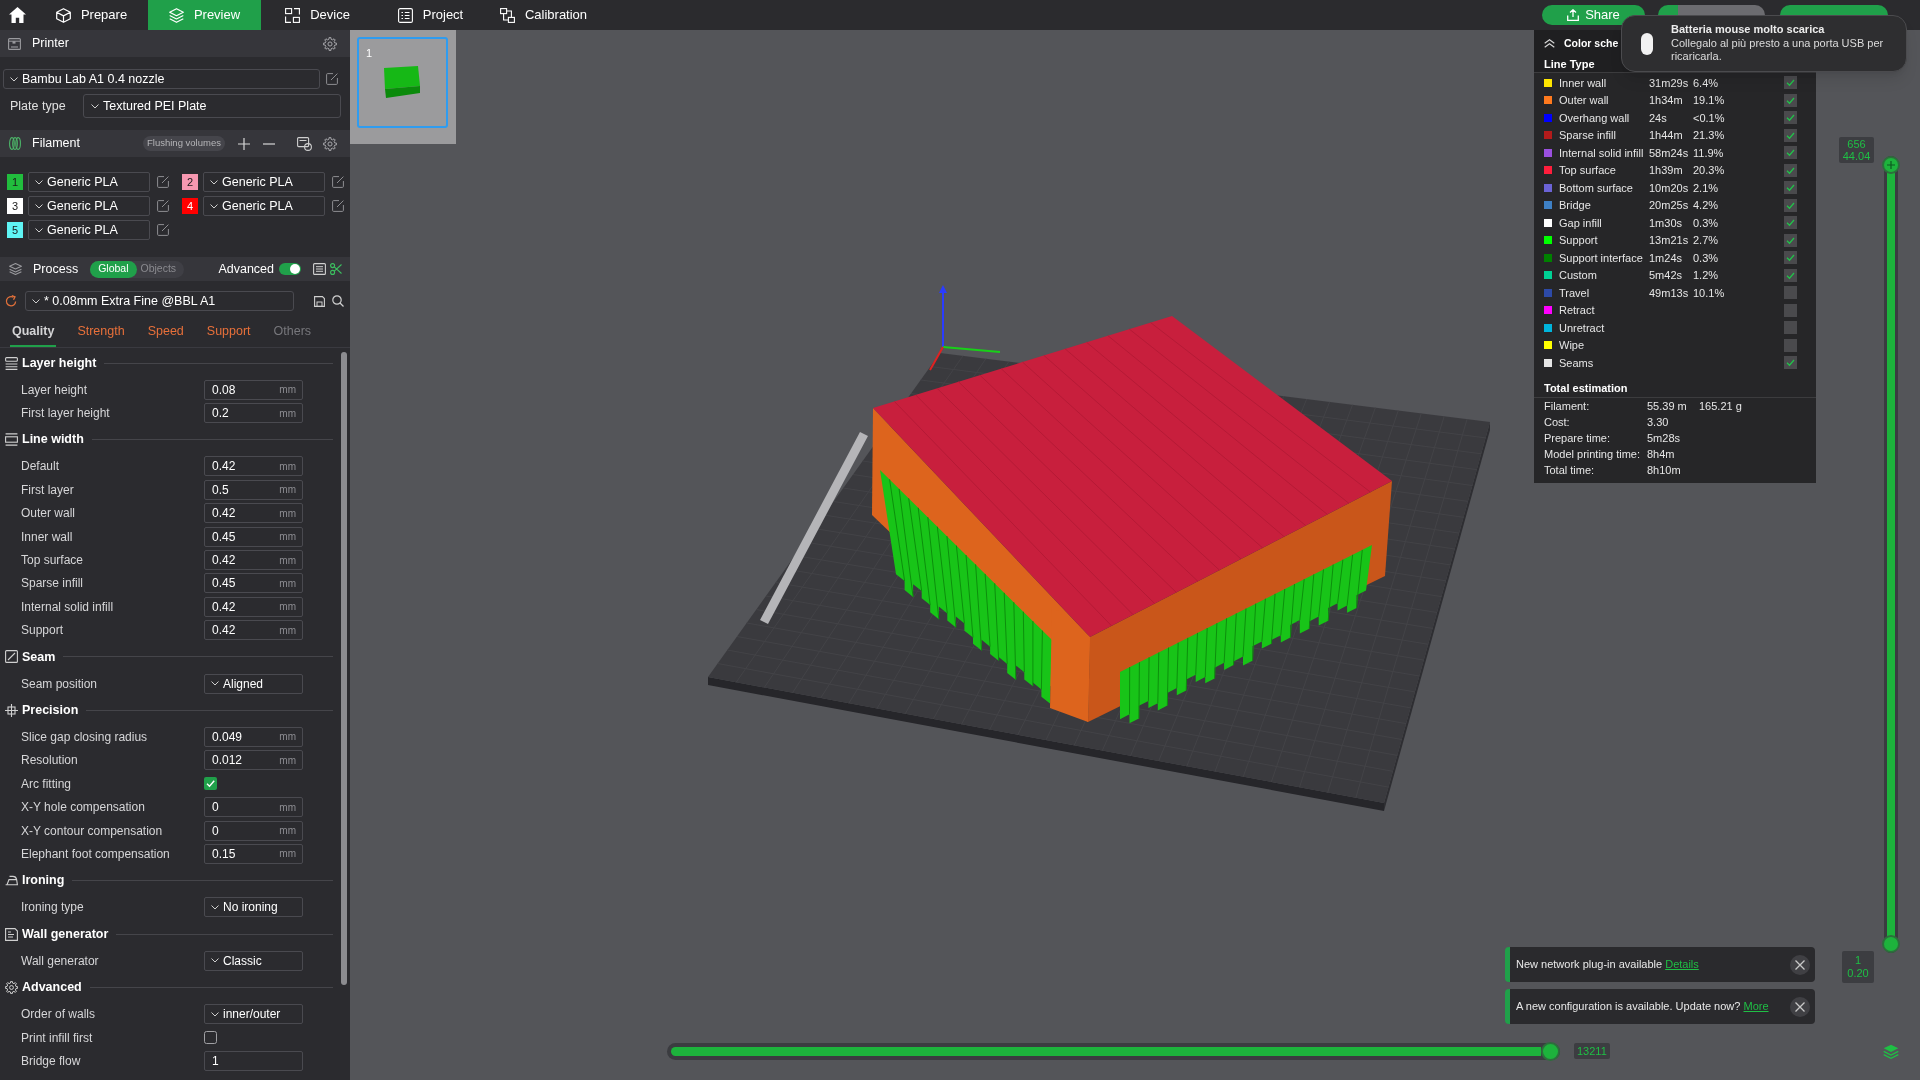 The height and width of the screenshot is (1080, 1920). Describe the element at coordinates (253, 960) in the screenshot. I see `dropdown: Classic` at that location.